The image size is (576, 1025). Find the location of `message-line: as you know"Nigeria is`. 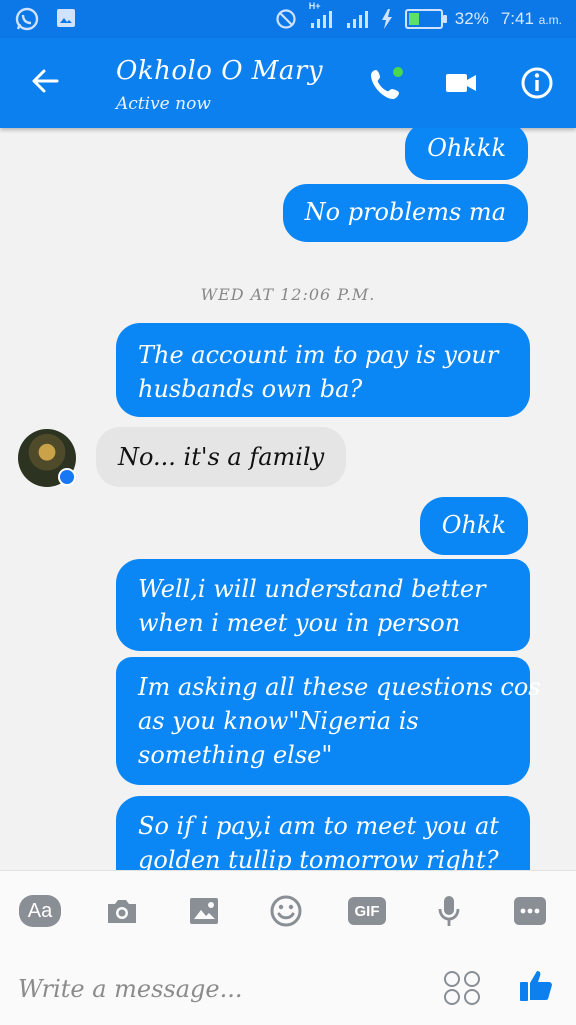

message-line: as you know"Nigeria is is located at coordinates (278, 721).